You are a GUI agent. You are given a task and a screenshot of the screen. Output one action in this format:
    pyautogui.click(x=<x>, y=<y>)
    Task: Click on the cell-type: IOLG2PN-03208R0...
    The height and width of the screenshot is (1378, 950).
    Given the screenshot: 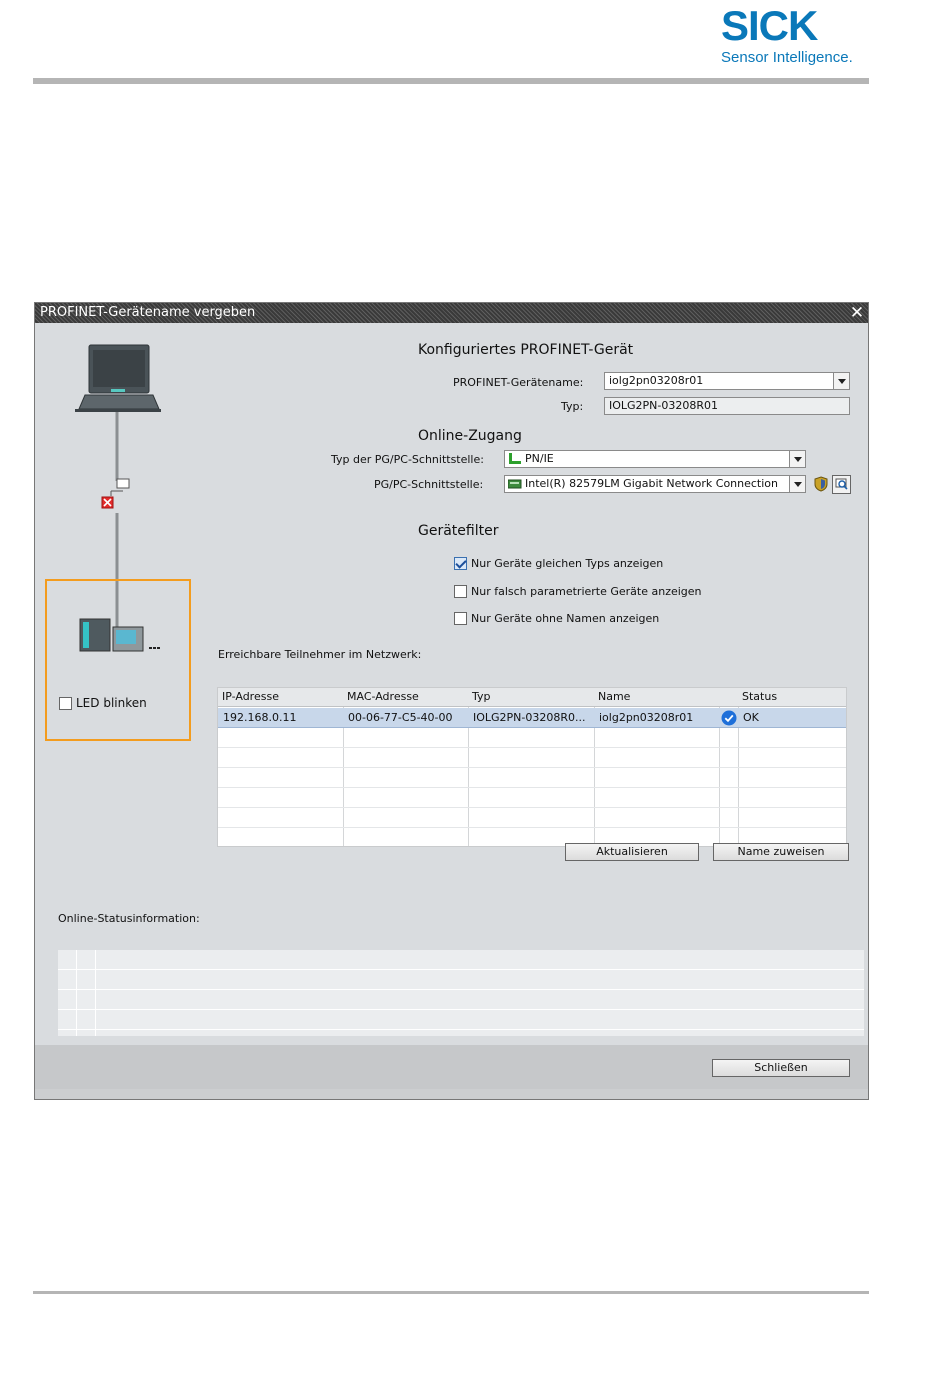 What is the action you would take?
    pyautogui.click(x=529, y=717)
    